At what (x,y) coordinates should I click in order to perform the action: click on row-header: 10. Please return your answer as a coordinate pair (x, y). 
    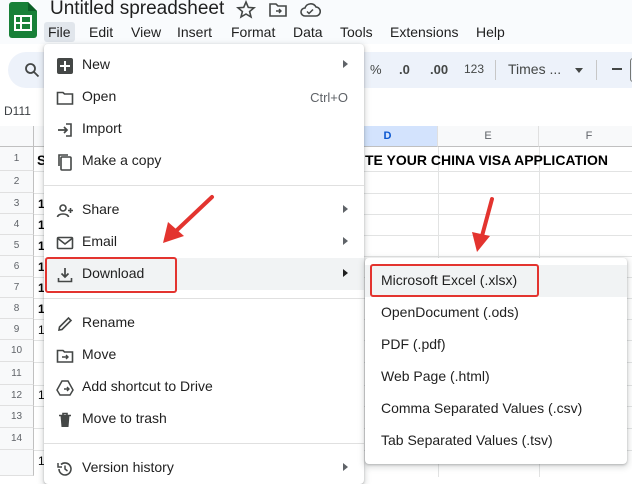
    Looking at the image, I should click on (17, 351).